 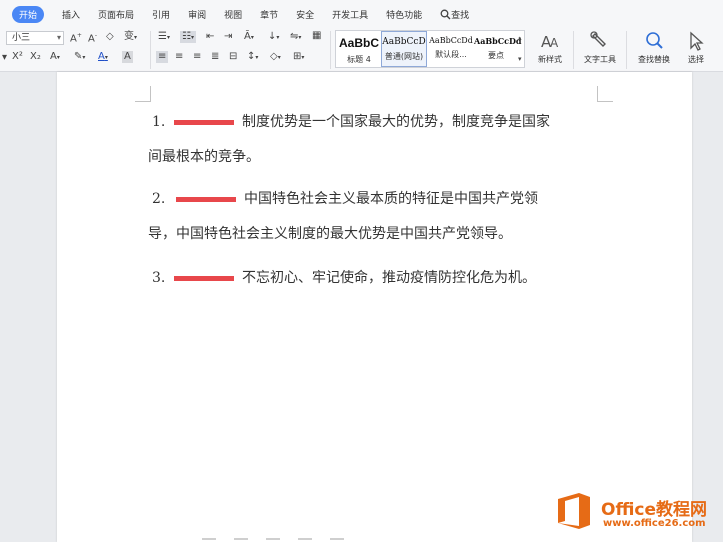 What do you see at coordinates (76, 38) in the screenshot?
I see `grow-font-icon: A+` at bounding box center [76, 38].